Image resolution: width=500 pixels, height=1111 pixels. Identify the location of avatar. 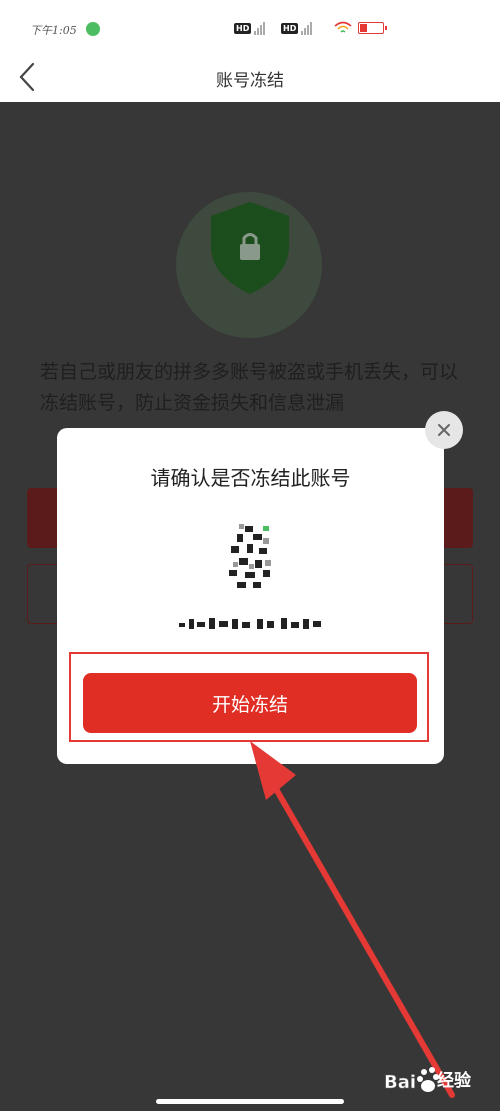
(250, 556).